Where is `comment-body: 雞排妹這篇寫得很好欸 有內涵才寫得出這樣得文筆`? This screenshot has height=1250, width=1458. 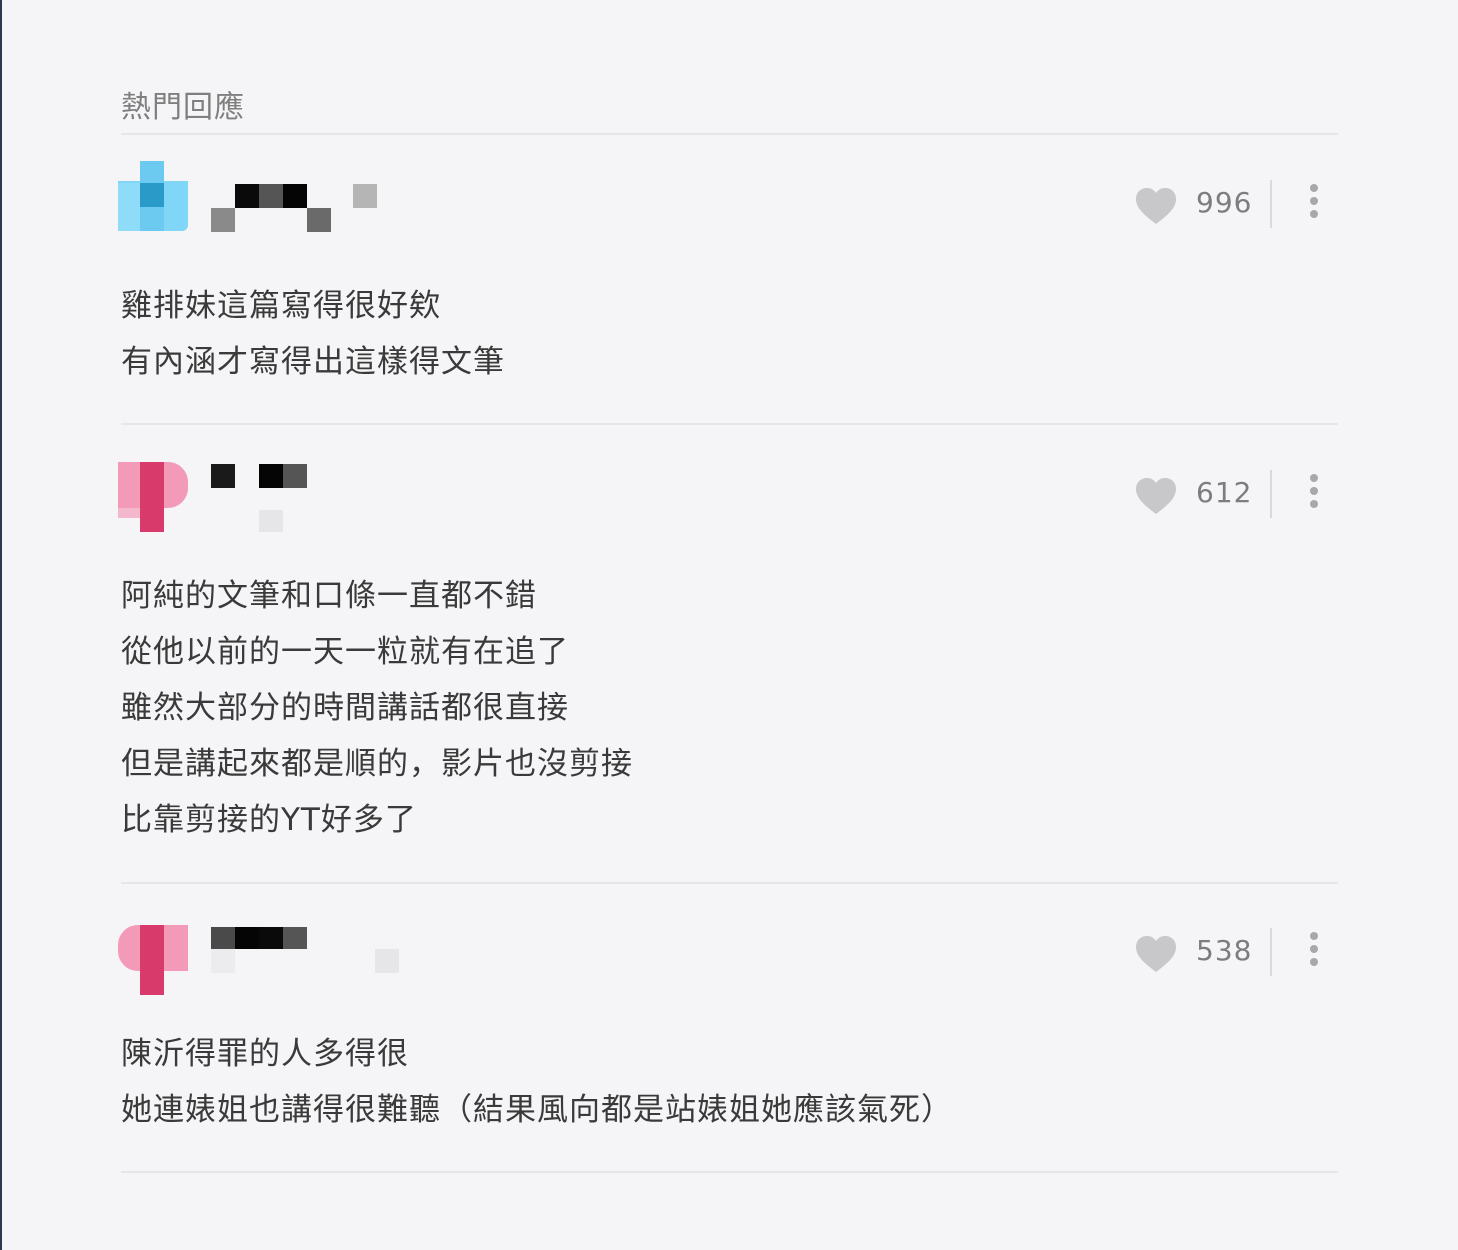
comment-body: 雞排妹這篇寫得很好欸 有內涵才寫得出這樣得文筆 is located at coordinates (313, 334).